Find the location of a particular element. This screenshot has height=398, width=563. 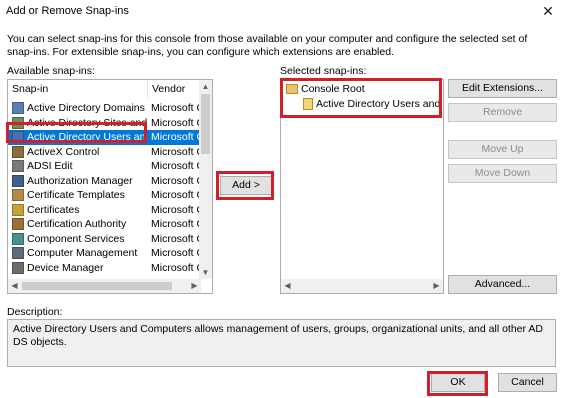

snapin-row: ADSI Edit Microsoft Co is located at coordinates (104, 166).